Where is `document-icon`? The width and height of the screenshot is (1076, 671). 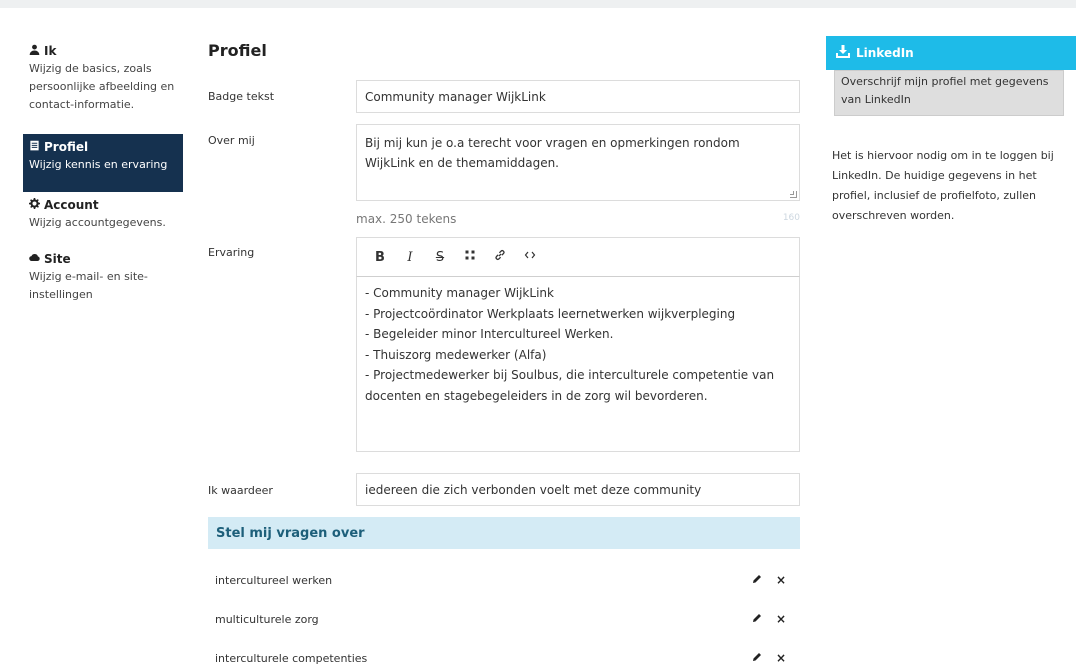 document-icon is located at coordinates (34, 147).